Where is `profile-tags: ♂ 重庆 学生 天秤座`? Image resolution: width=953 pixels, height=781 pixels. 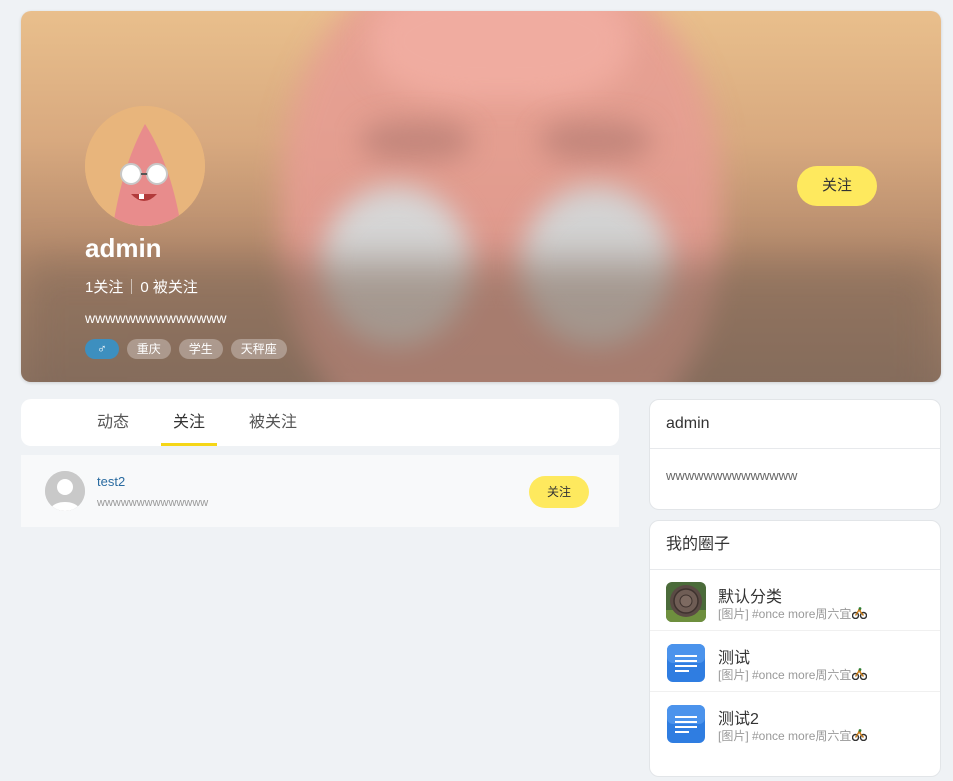 profile-tags: ♂ 重庆 学生 天秤座 is located at coordinates (186, 349).